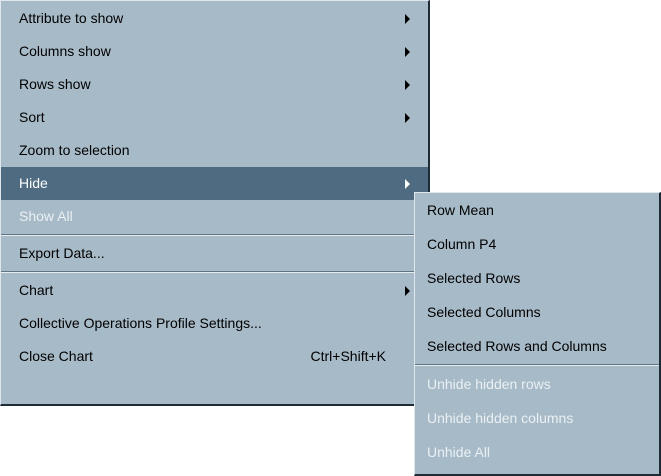 The width and height of the screenshot is (661, 476). What do you see at coordinates (537, 210) in the screenshot?
I see `submenu-item-row-mean: Row Mean` at bounding box center [537, 210].